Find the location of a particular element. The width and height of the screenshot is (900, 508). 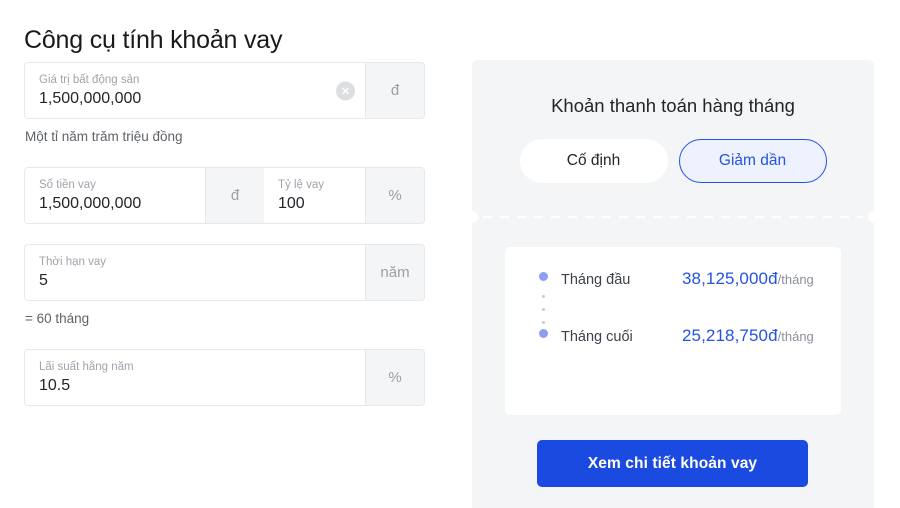

field-property-value: Giá trị bất động sản 1,500,000,000 đ is located at coordinates (224, 90).